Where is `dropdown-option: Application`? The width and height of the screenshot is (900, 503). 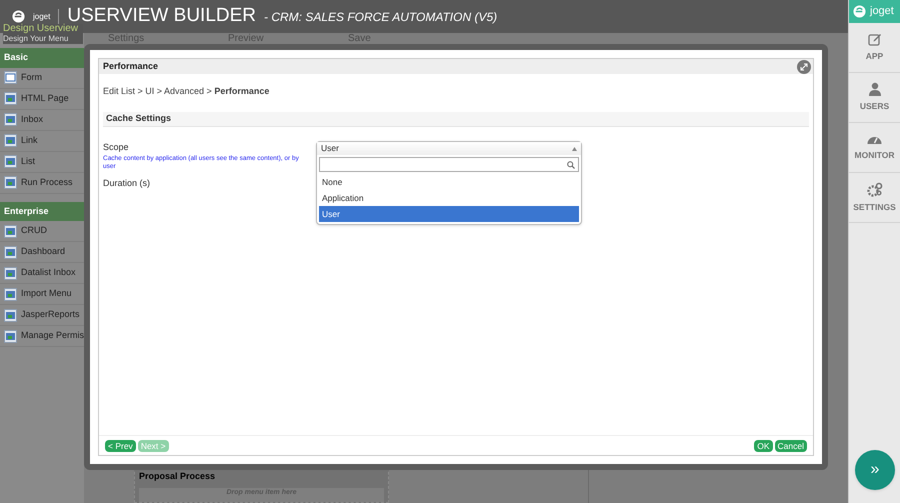 dropdown-option: Application is located at coordinates (449, 198).